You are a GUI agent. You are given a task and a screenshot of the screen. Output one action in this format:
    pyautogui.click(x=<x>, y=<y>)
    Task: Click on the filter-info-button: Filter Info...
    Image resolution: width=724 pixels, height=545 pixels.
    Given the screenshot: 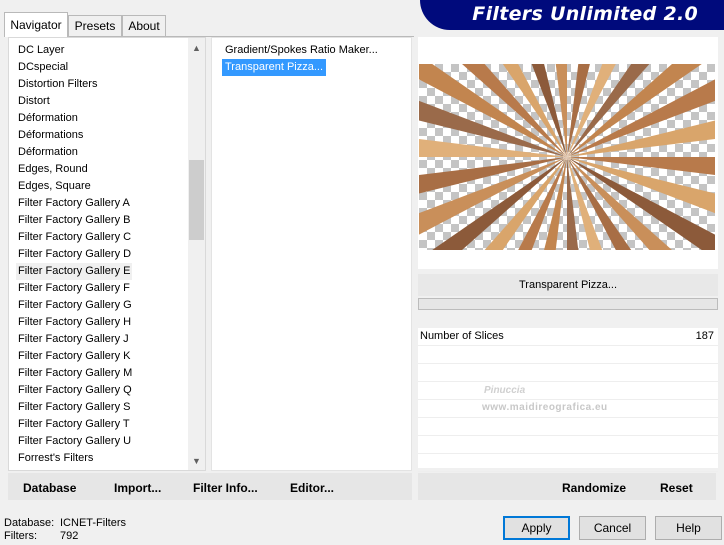 What is the action you would take?
    pyautogui.click(x=225, y=488)
    